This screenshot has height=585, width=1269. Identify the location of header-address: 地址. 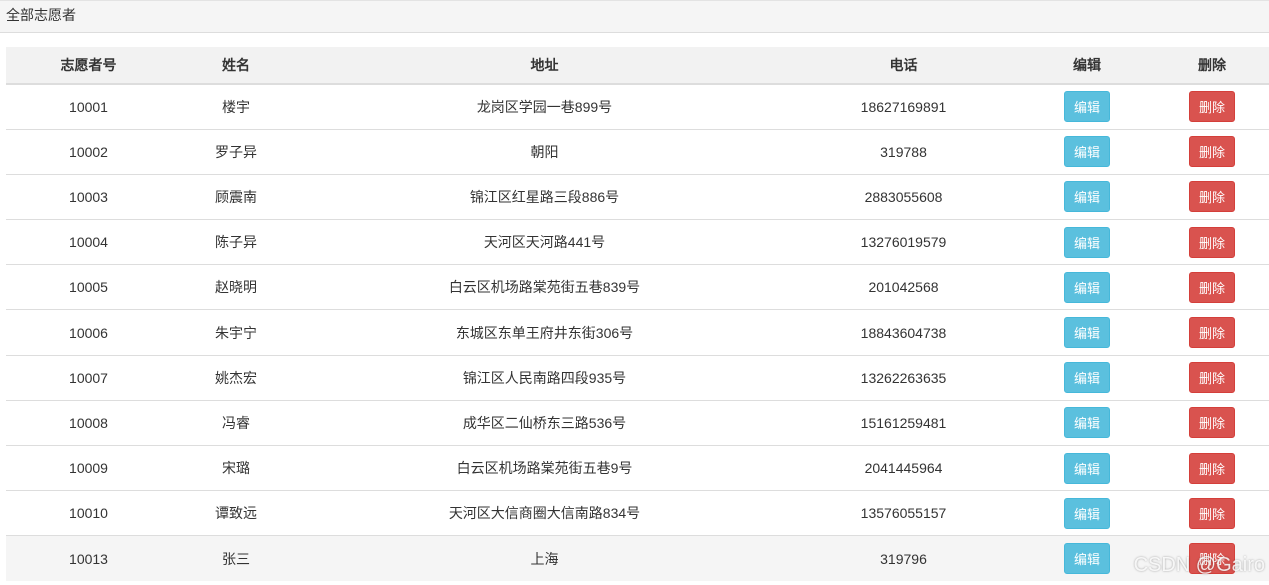
(544, 66).